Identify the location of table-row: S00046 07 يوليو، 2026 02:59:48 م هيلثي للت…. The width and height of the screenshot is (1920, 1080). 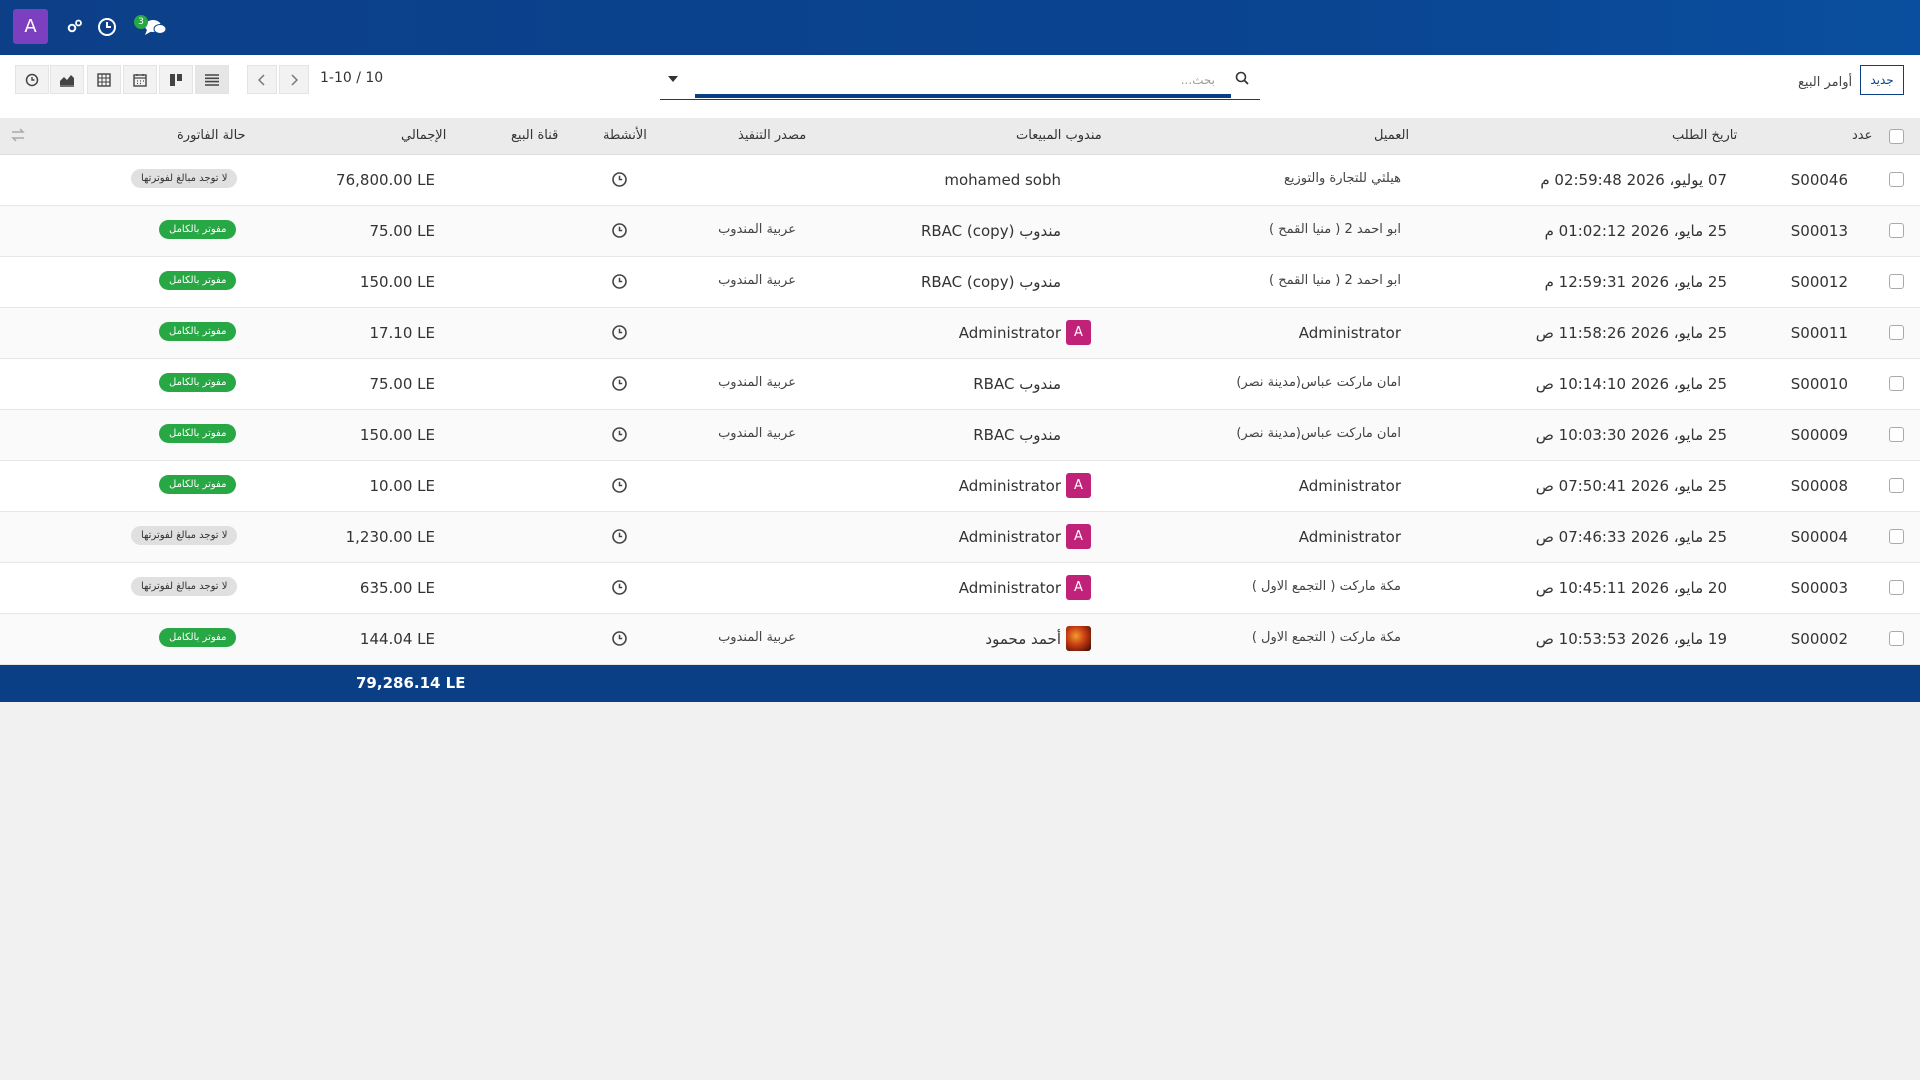
(960, 180).